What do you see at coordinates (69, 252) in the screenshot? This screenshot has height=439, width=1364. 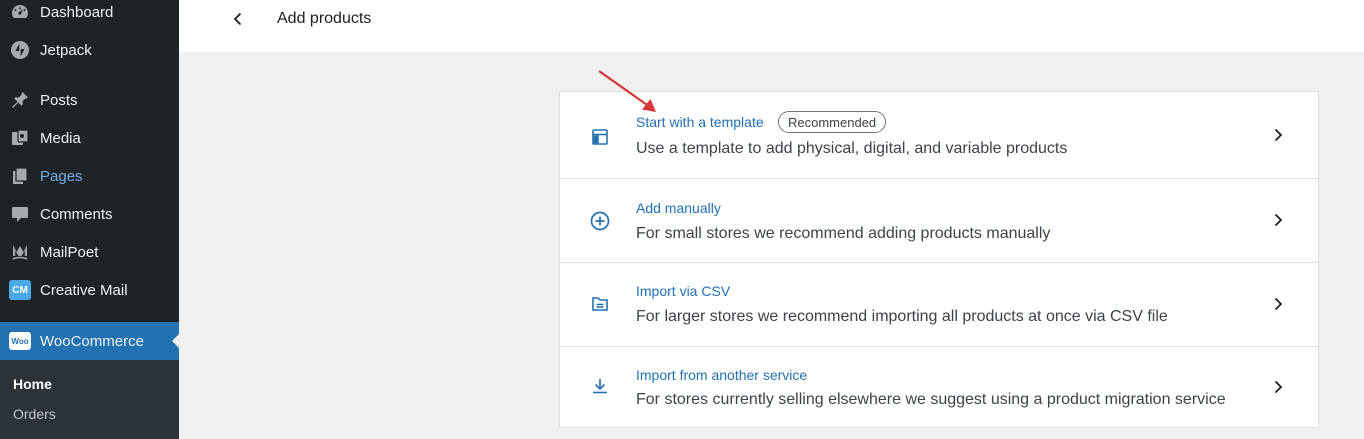 I see `sidebar-item-label: MailPoet` at bounding box center [69, 252].